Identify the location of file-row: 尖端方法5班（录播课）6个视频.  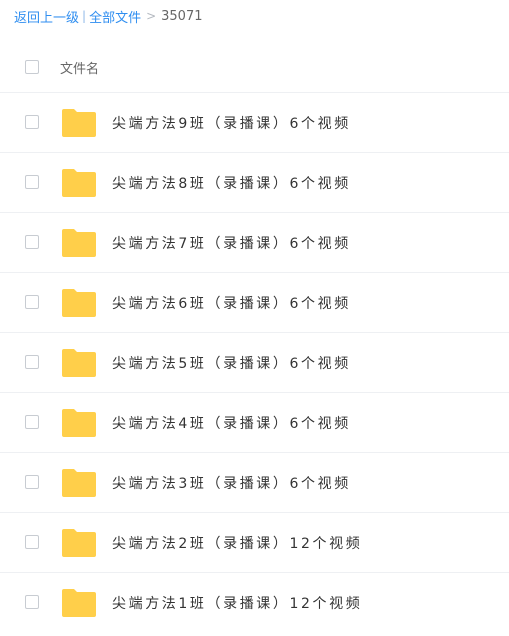
(254, 362).